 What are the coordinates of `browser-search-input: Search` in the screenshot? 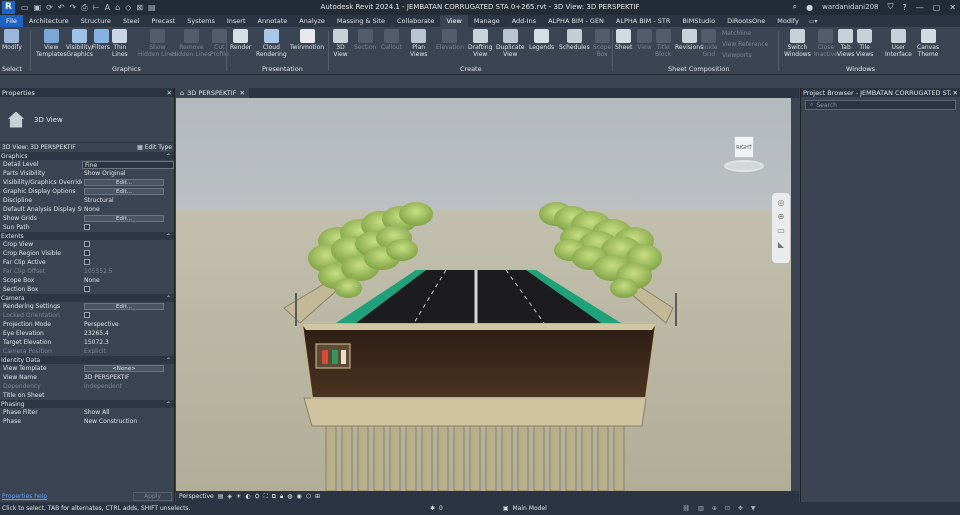 It's located at (826, 105).